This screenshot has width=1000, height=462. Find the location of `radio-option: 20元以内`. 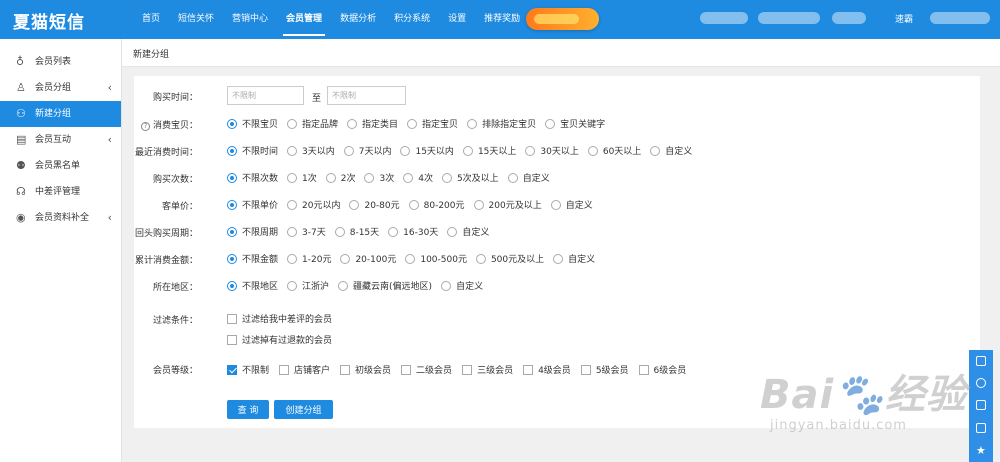

radio-option: 20元以内 is located at coordinates (313, 204).